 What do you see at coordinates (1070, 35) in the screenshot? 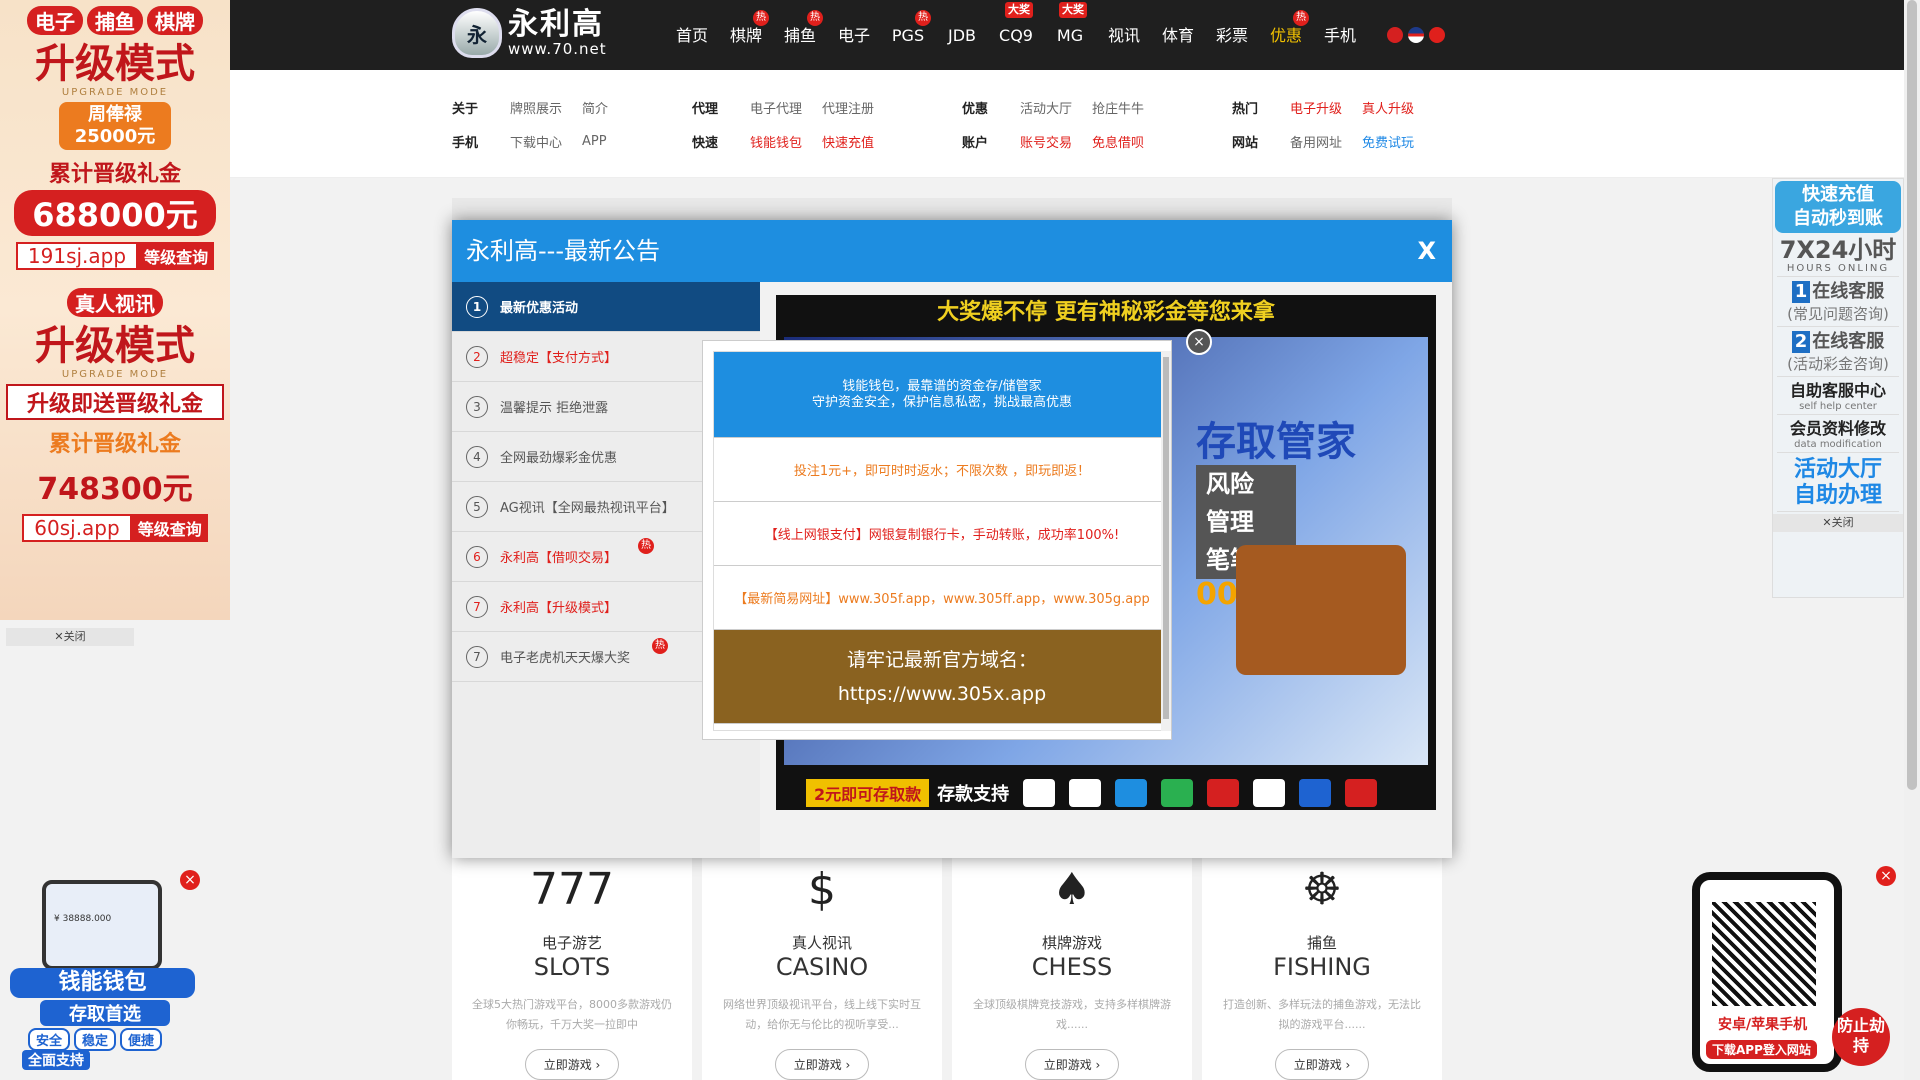
I see `nav-item-mg: MG 大奖` at bounding box center [1070, 35].